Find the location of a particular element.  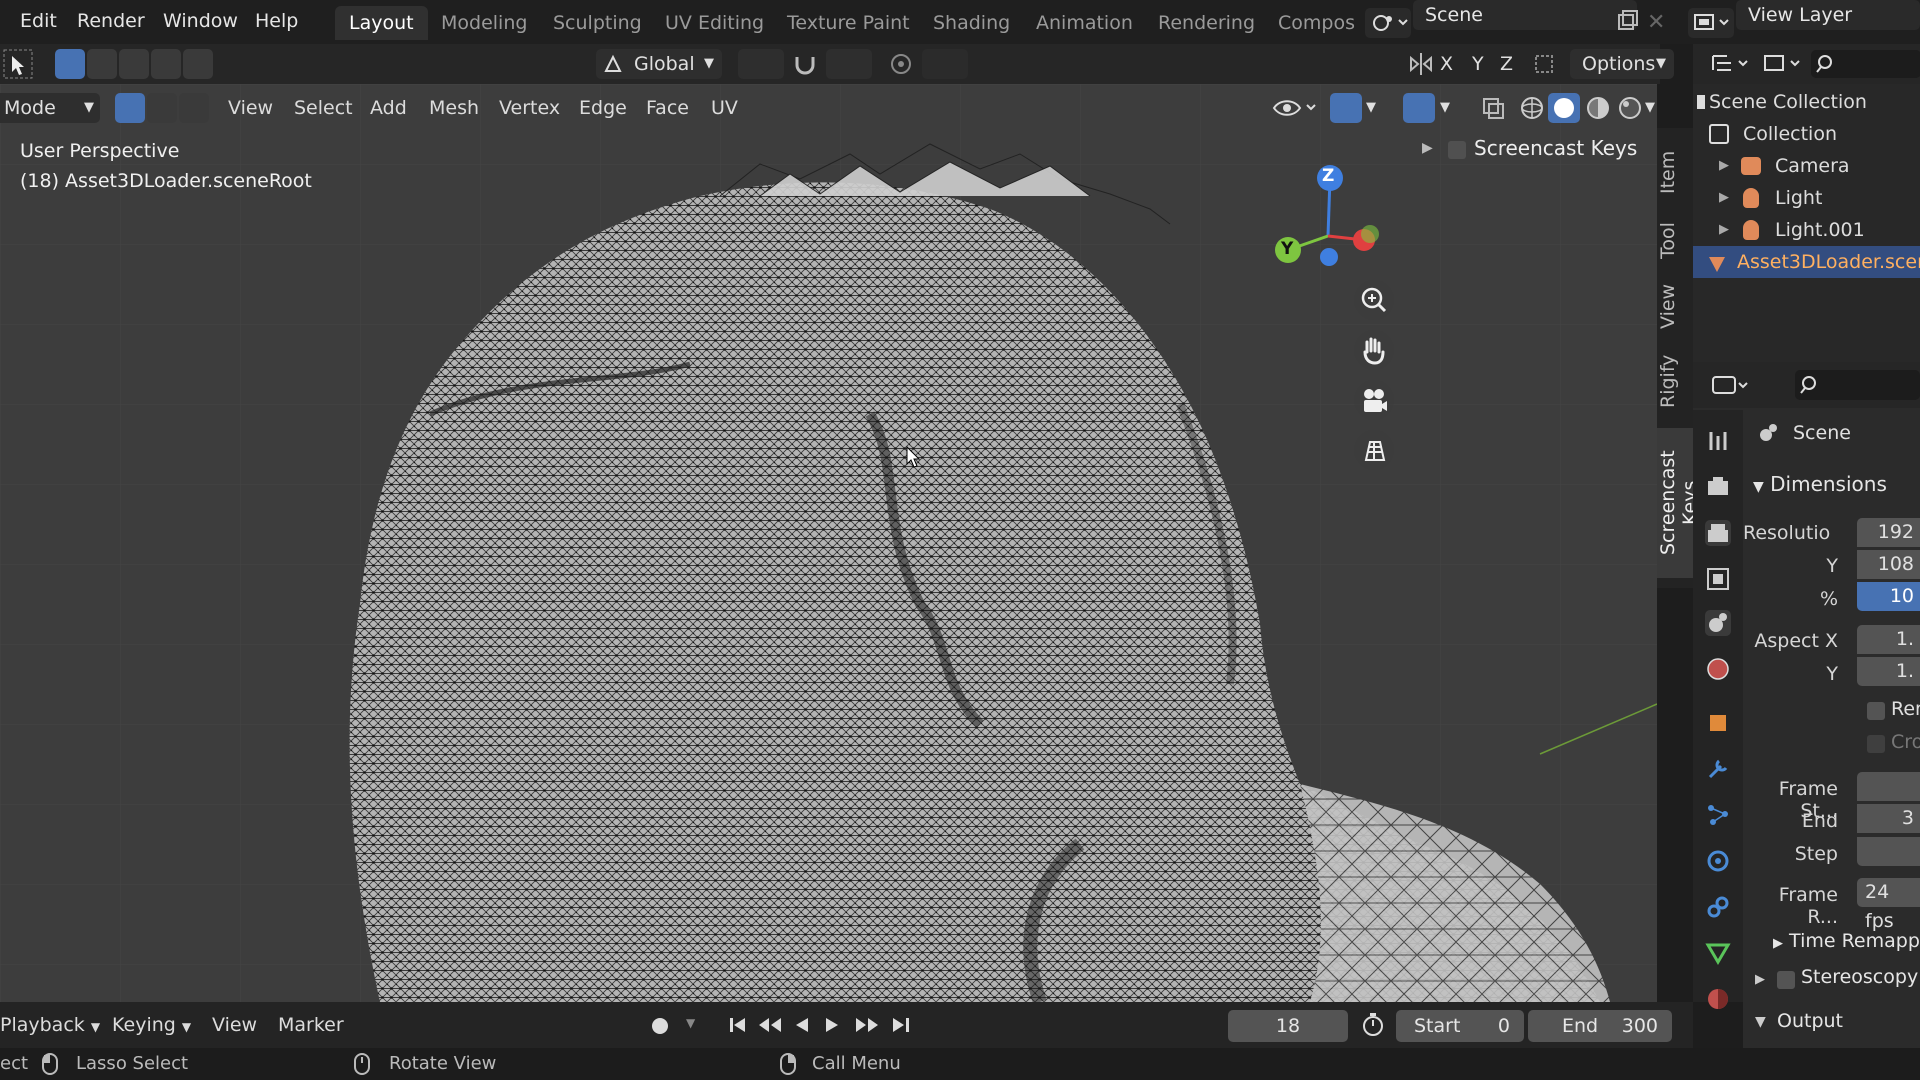

scene-name-field: Scene is located at coordinates (1525, 15).